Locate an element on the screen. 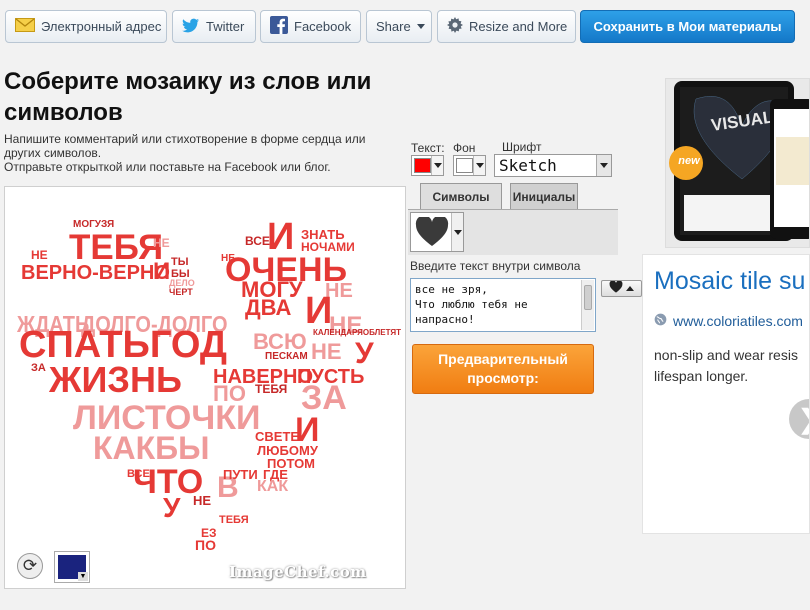  rotate-icon: ⟳ is located at coordinates (30, 566).